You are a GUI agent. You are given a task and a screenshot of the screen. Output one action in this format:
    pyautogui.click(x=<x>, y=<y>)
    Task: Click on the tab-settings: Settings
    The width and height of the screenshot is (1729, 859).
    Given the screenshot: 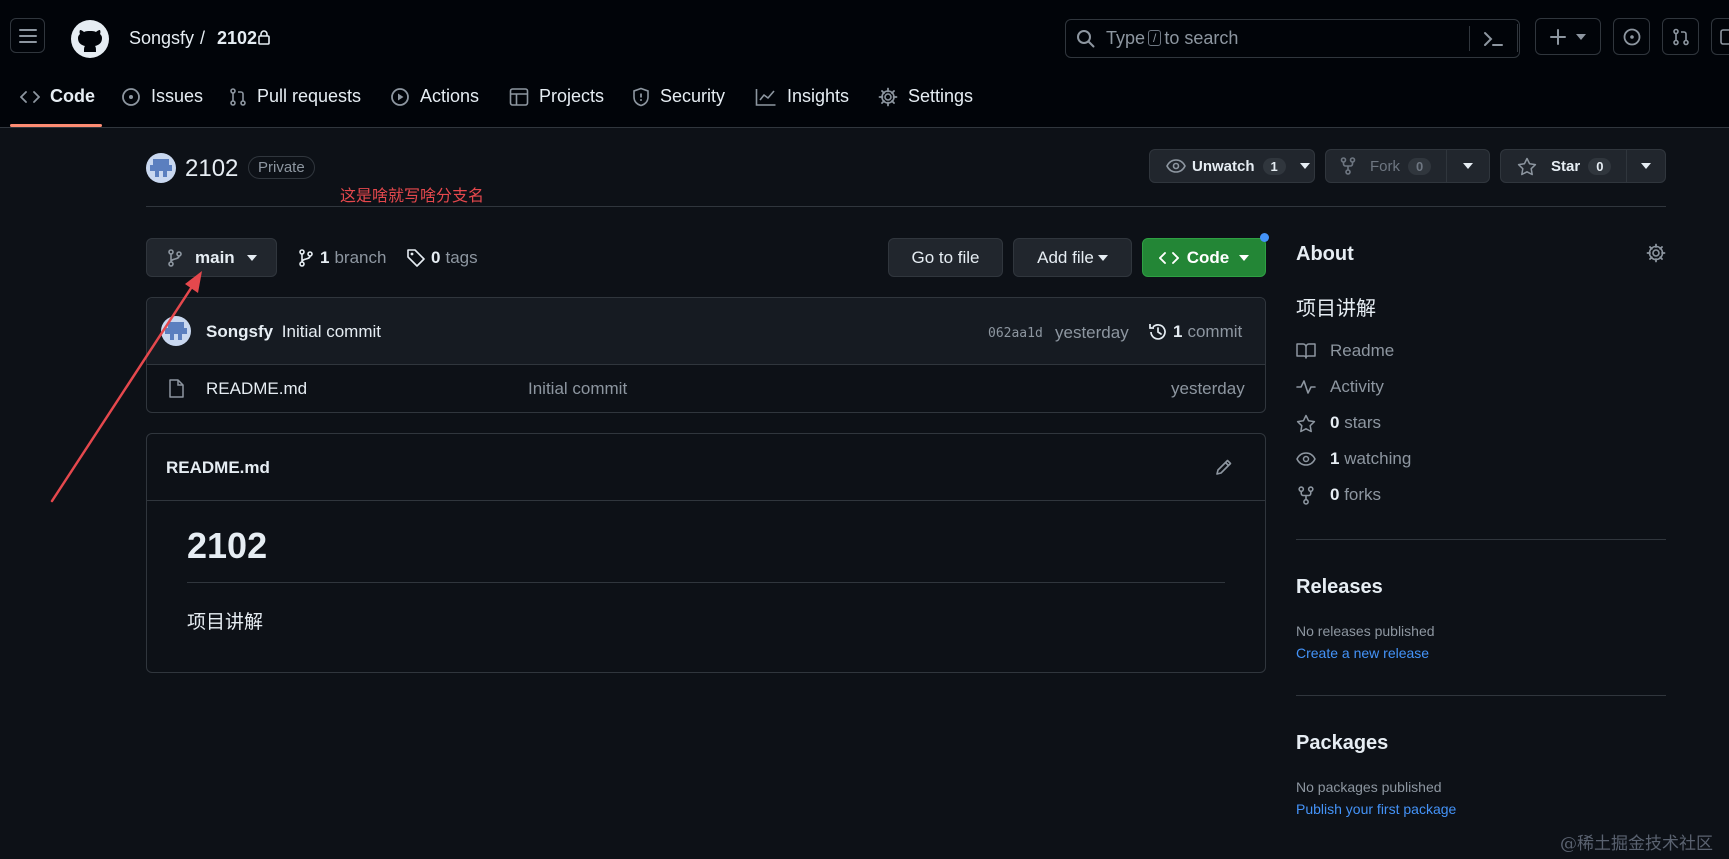 What is the action you would take?
    pyautogui.click(x=925, y=96)
    